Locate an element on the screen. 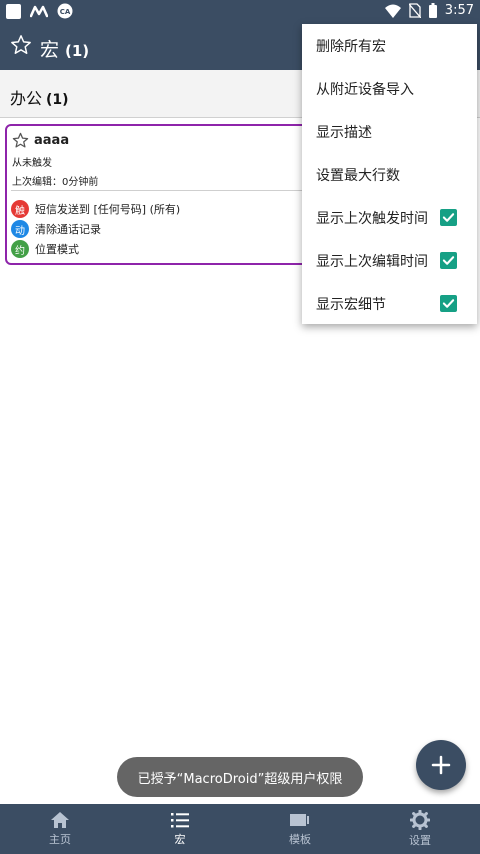 Image resolution: width=480 pixels, height=854 pixels. menu-item-label: 设置最大行数 is located at coordinates (358, 175).